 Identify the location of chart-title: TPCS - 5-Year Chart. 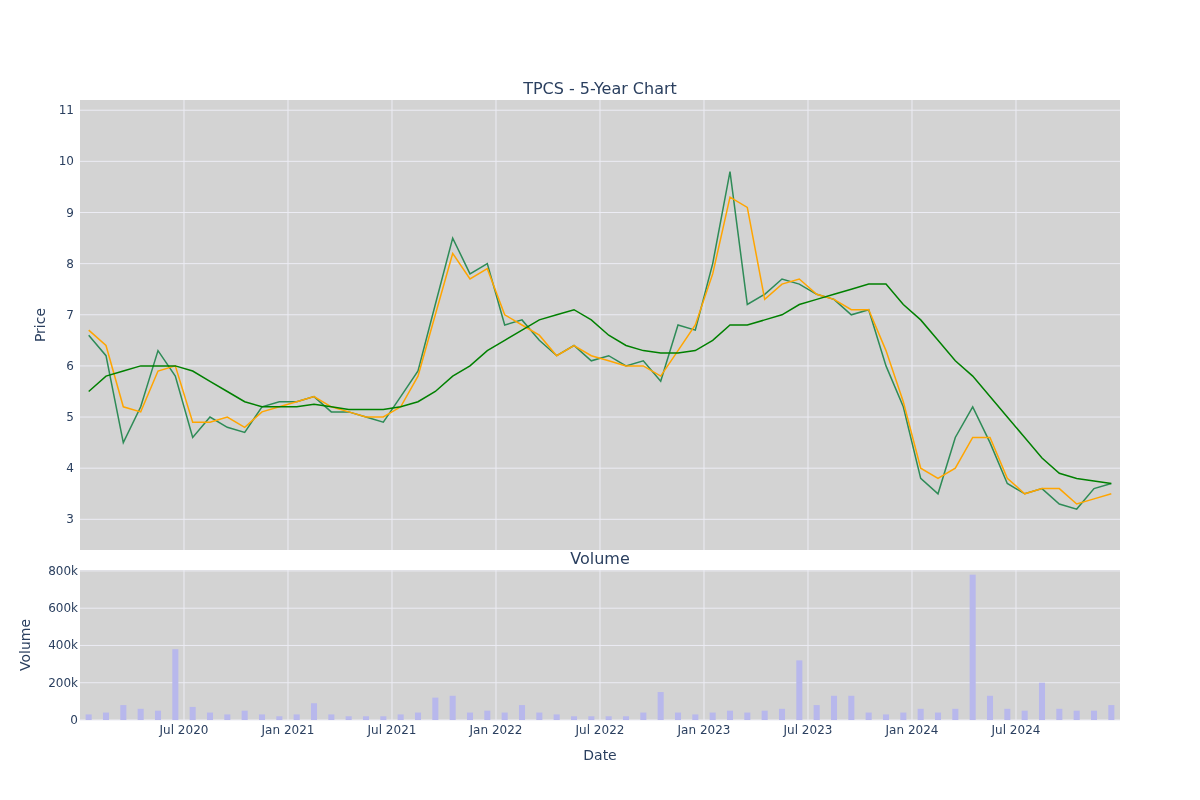
(600, 88).